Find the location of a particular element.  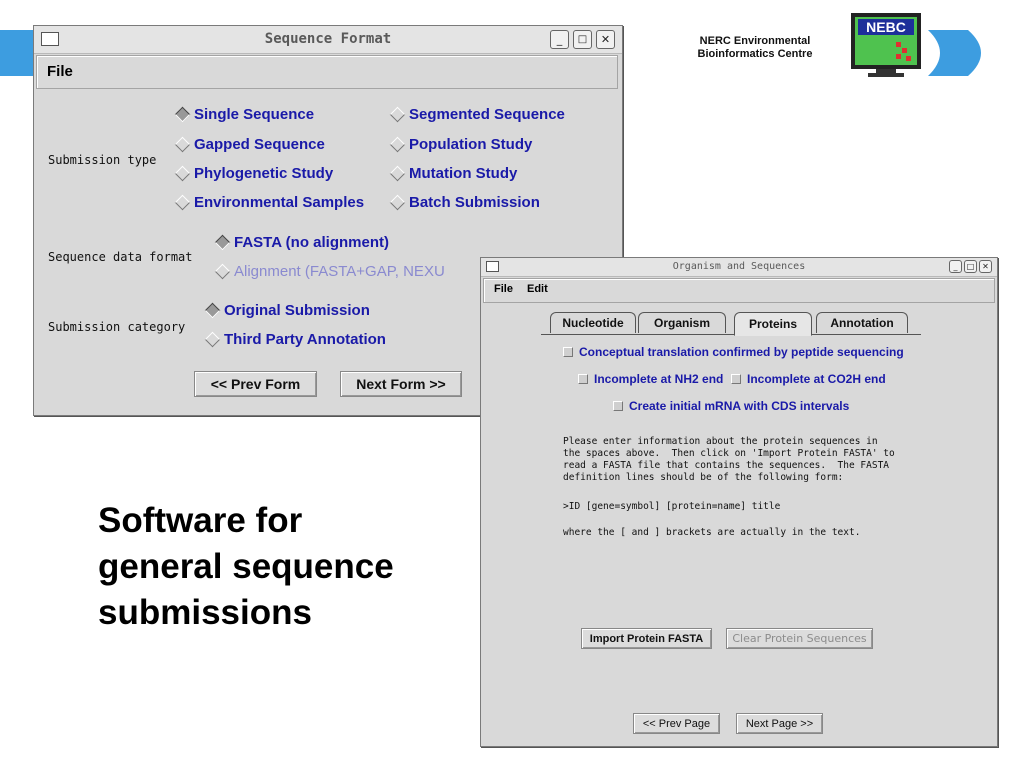

tab-nucleotide: Nucleotide is located at coordinates (593, 322).